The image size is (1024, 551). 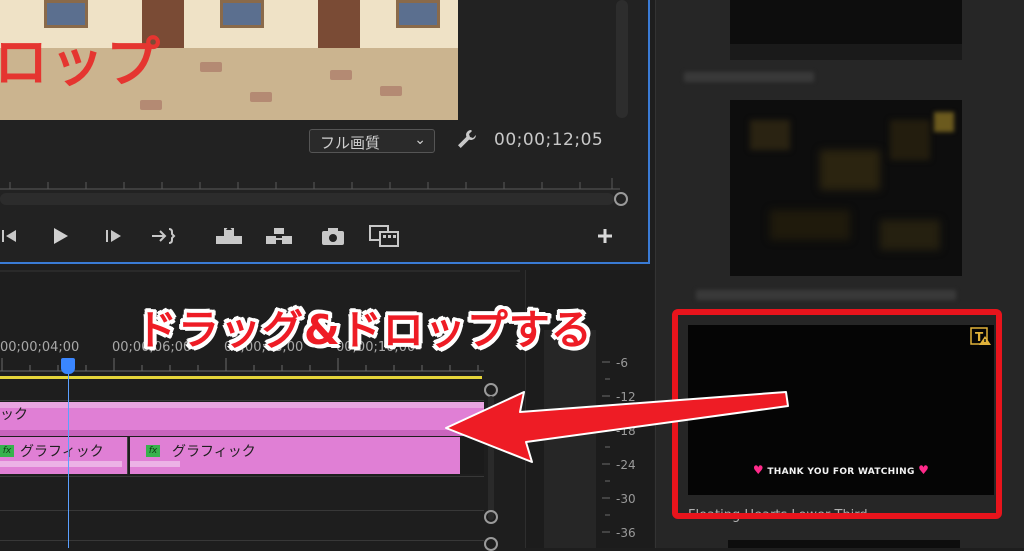 What do you see at coordinates (68, 460) in the screenshot?
I see `playhead-line` at bounding box center [68, 460].